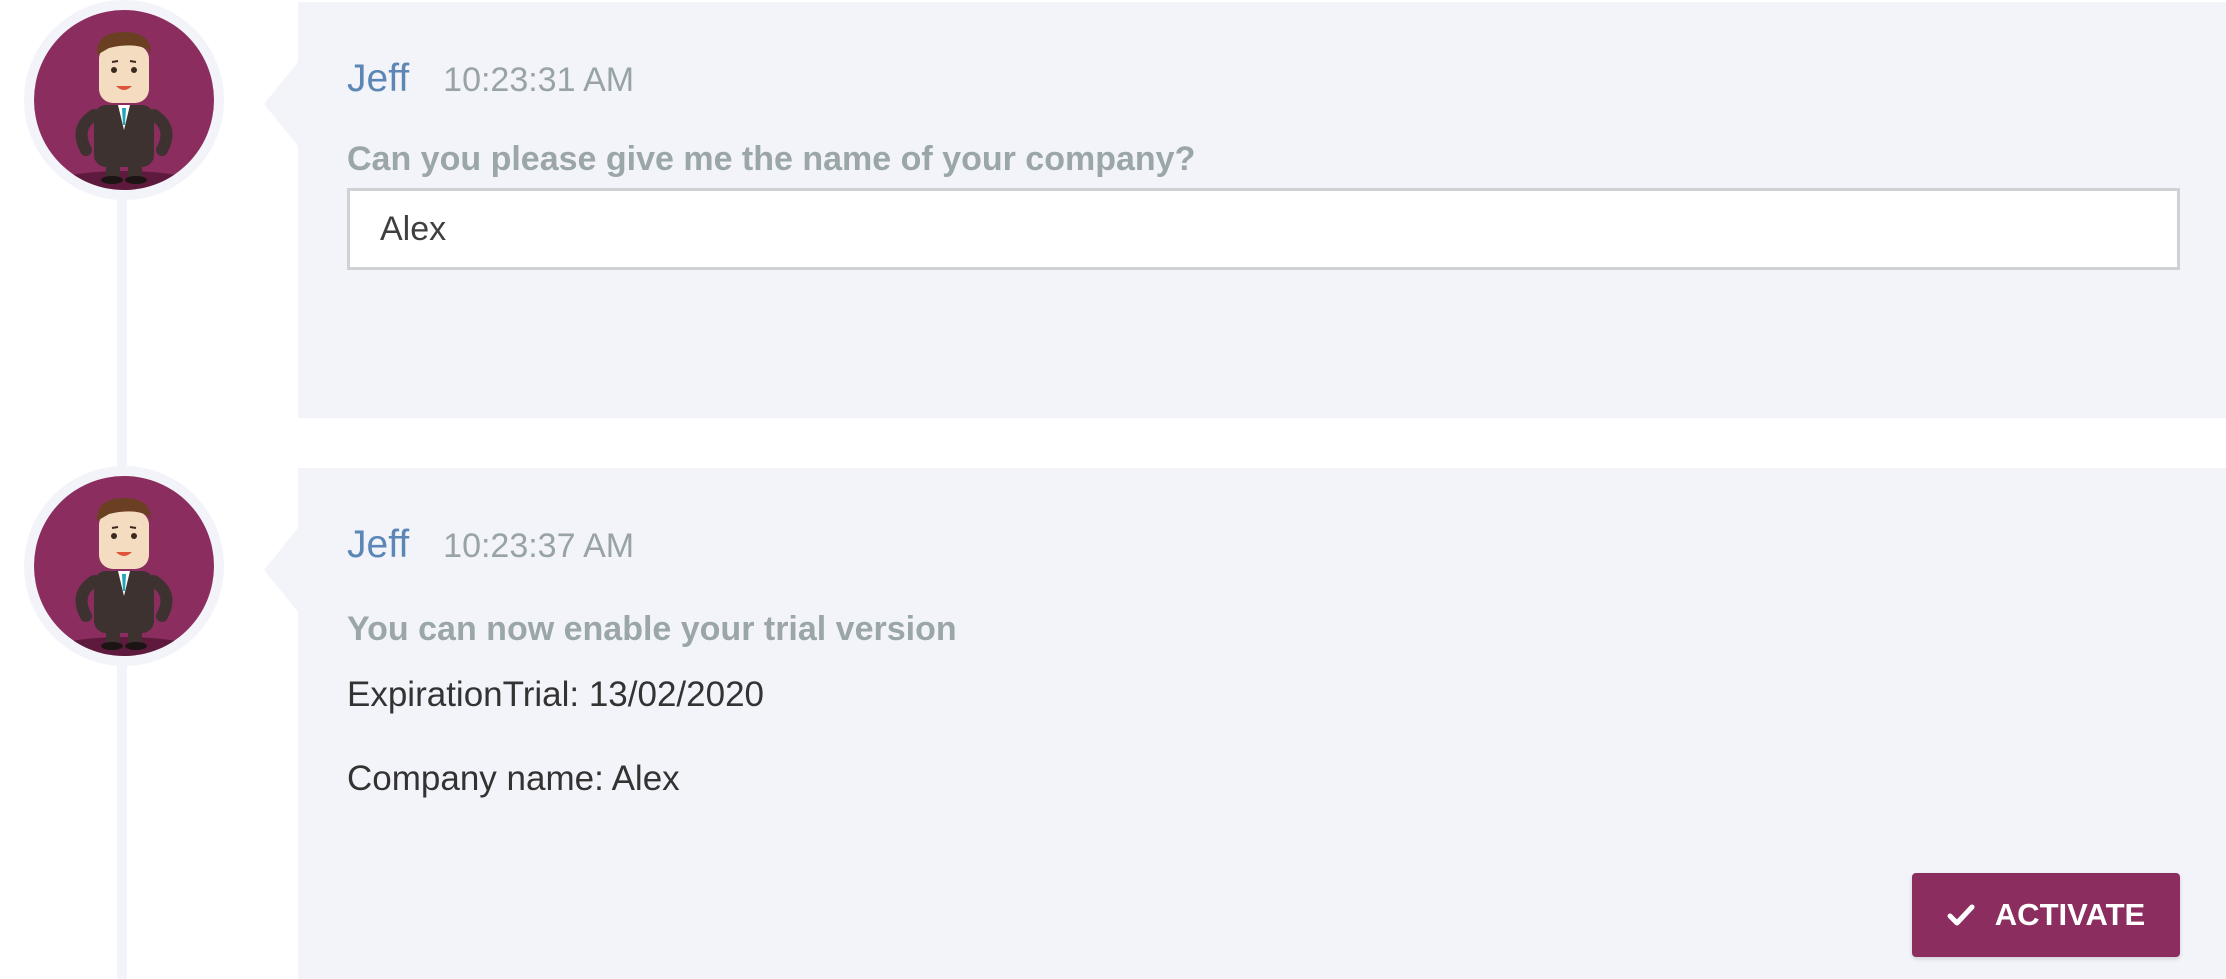 The image size is (2226, 979). What do you see at coordinates (539, 546) in the screenshot?
I see `message-time: 10:23:37 AM` at bounding box center [539, 546].